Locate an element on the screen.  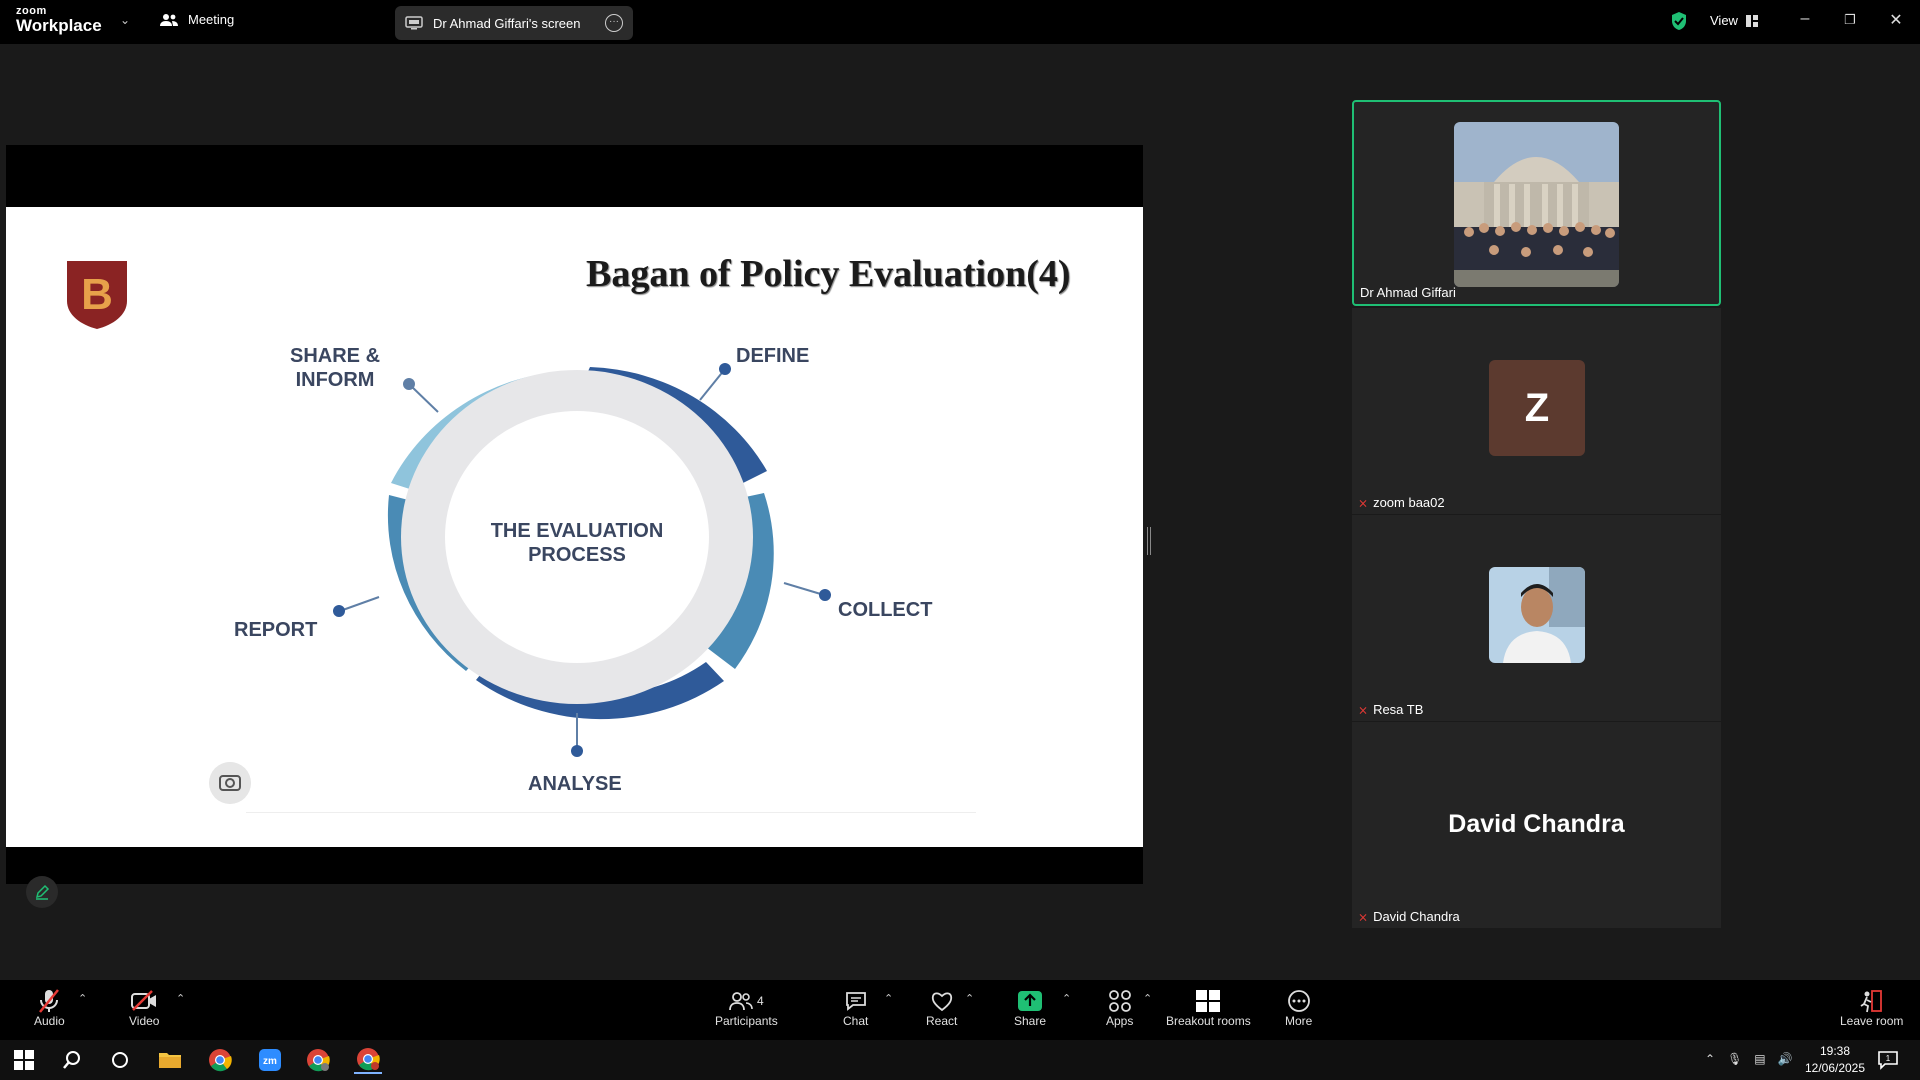
react-options-chevron-icon: ⌃ is located at coordinates (969, 998).